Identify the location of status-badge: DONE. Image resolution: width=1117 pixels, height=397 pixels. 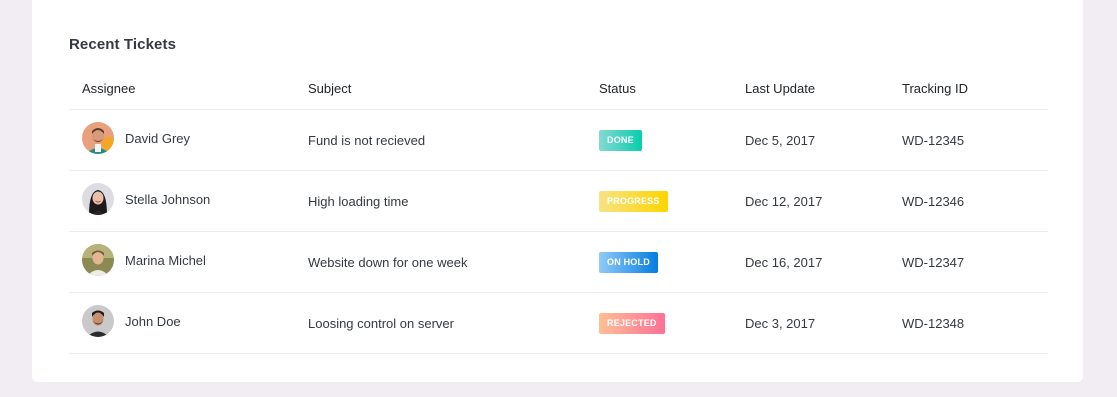
(620, 140).